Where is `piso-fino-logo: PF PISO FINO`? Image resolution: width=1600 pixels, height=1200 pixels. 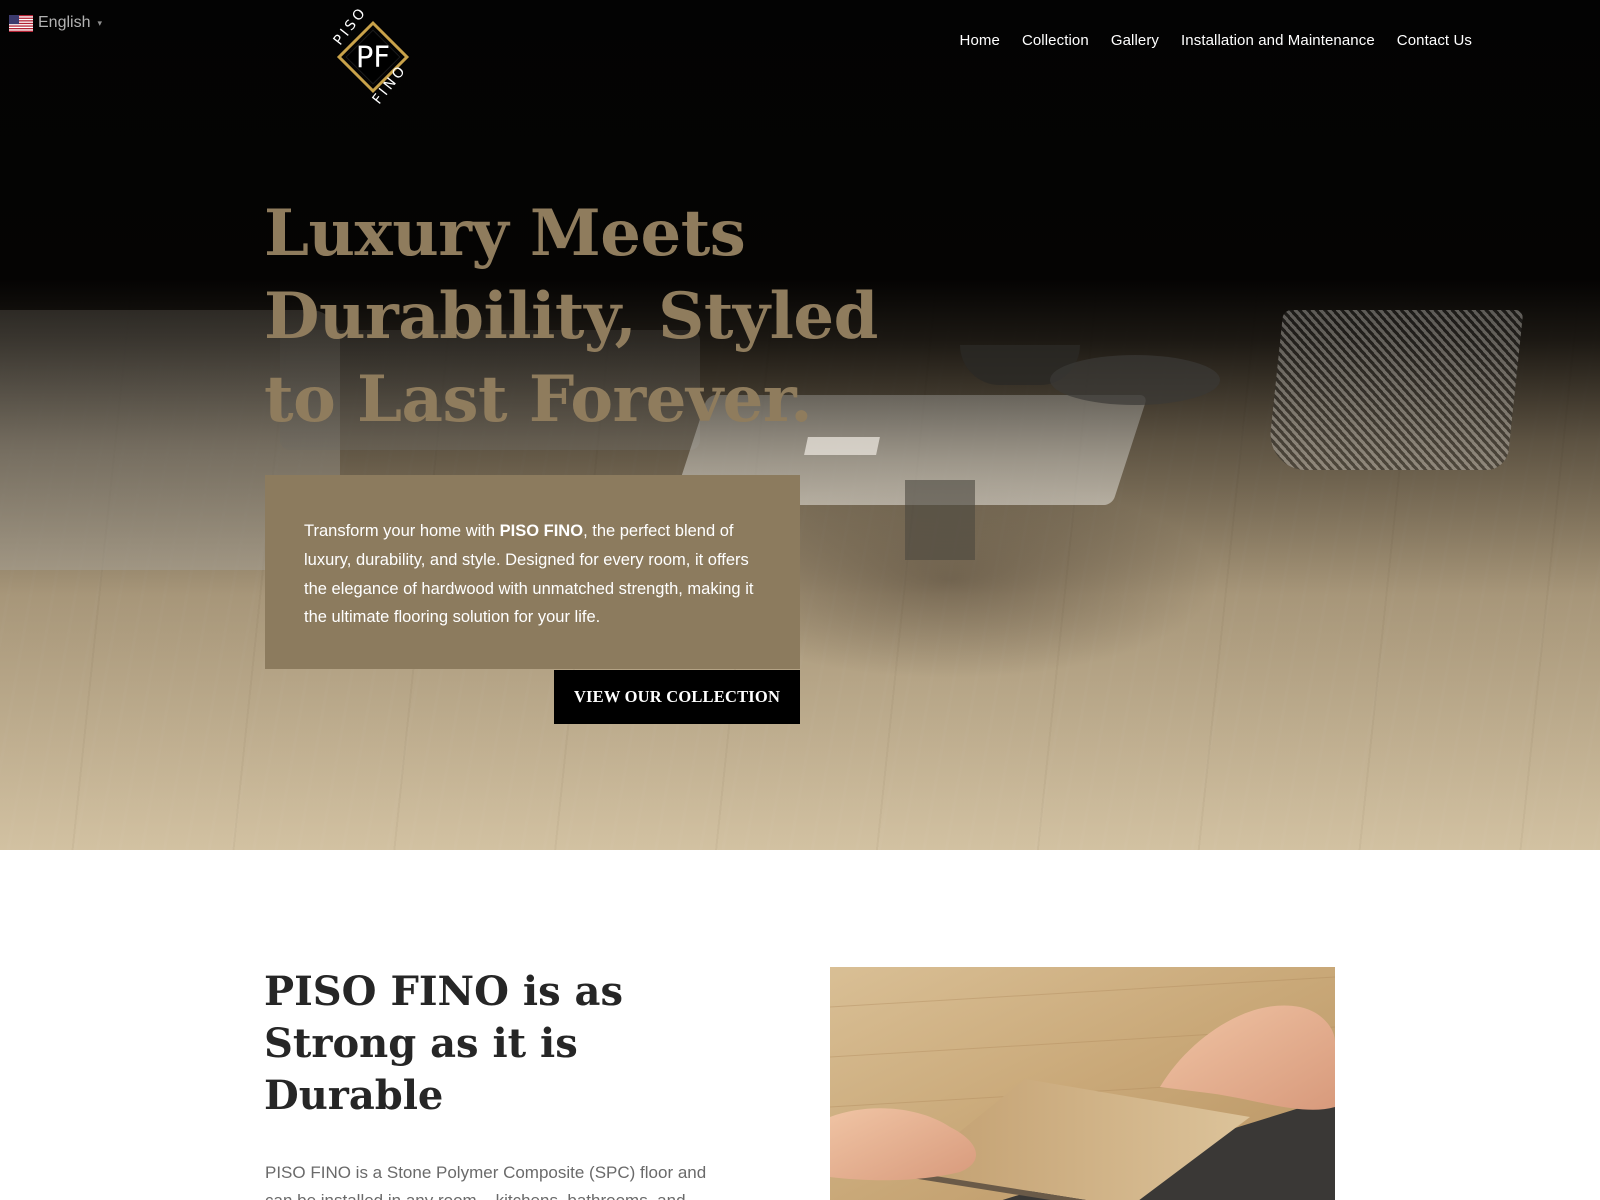
piso-fino-logo: PF PISO FINO is located at coordinates (373, 57).